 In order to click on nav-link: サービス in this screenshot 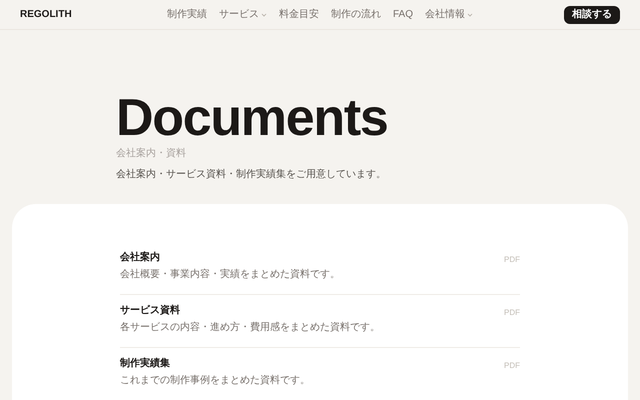, I will do `click(242, 14)`.